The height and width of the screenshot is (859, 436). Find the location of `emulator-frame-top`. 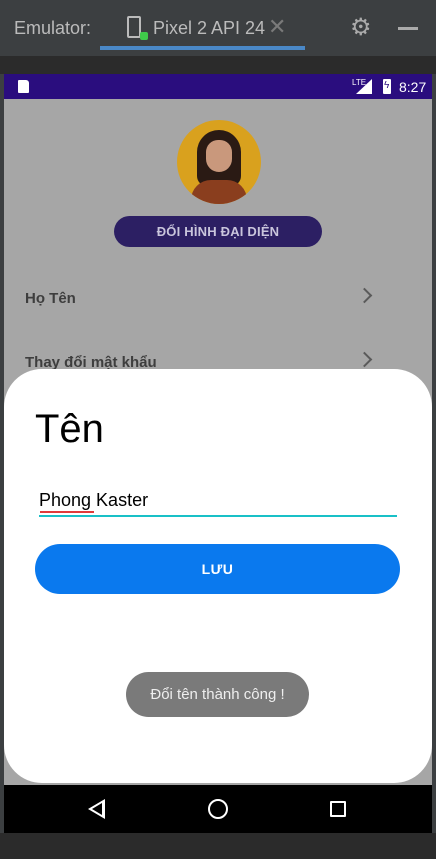

emulator-frame-top is located at coordinates (218, 65).